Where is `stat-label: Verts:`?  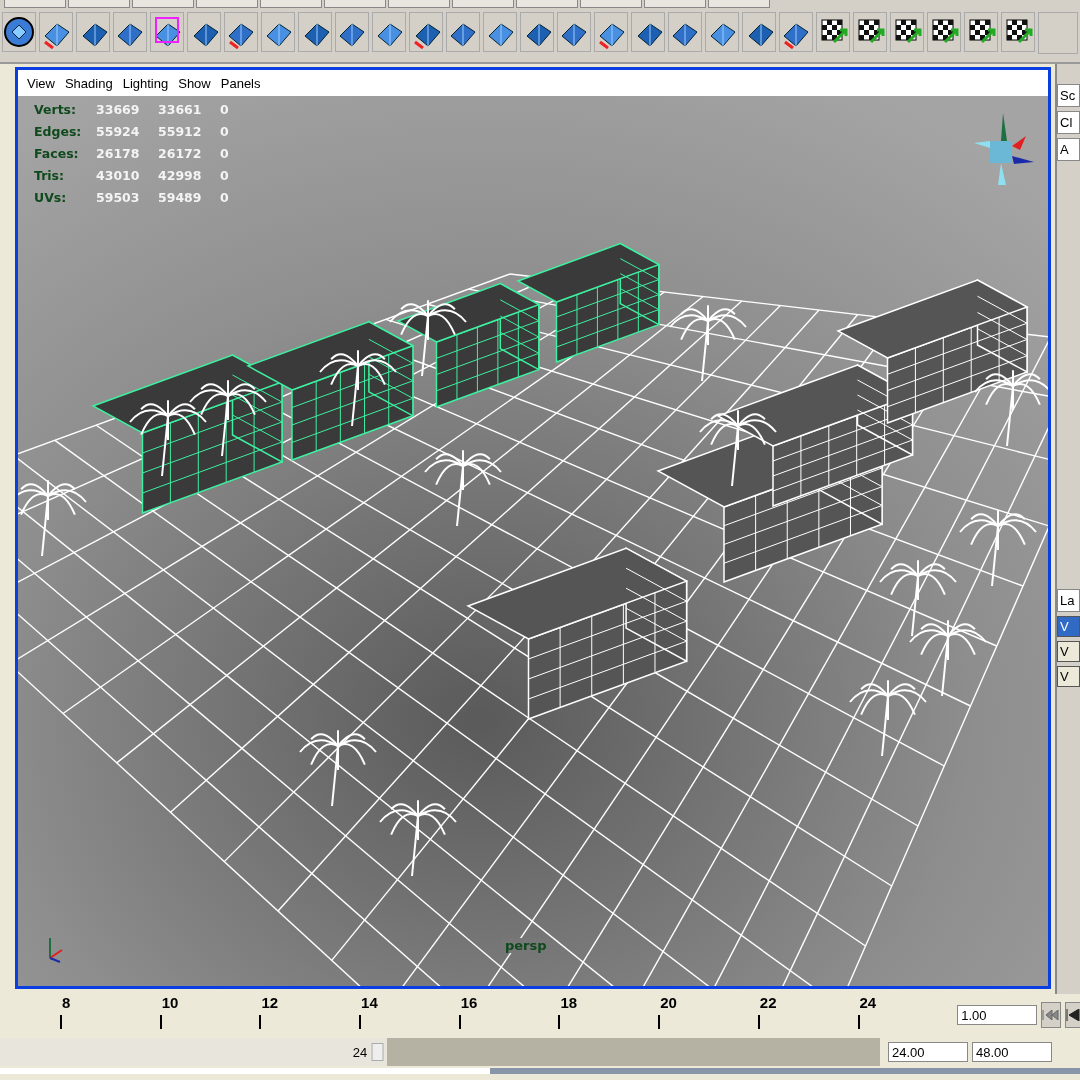 stat-label: Verts: is located at coordinates (55, 109).